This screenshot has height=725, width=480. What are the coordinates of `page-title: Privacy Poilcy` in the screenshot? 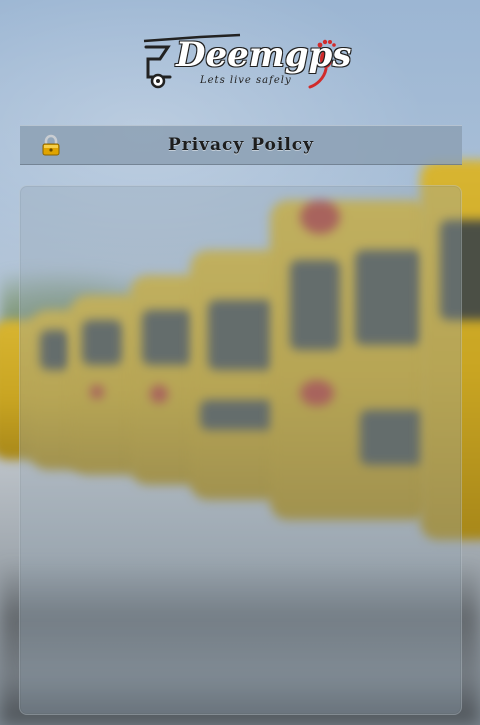 It's located at (241, 145).